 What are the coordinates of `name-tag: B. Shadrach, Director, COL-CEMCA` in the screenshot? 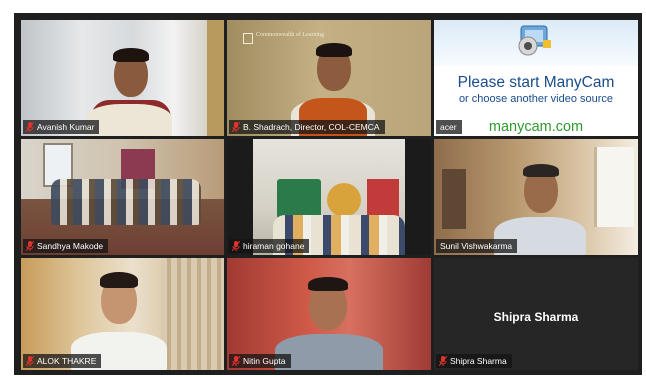 It's located at (307, 127).